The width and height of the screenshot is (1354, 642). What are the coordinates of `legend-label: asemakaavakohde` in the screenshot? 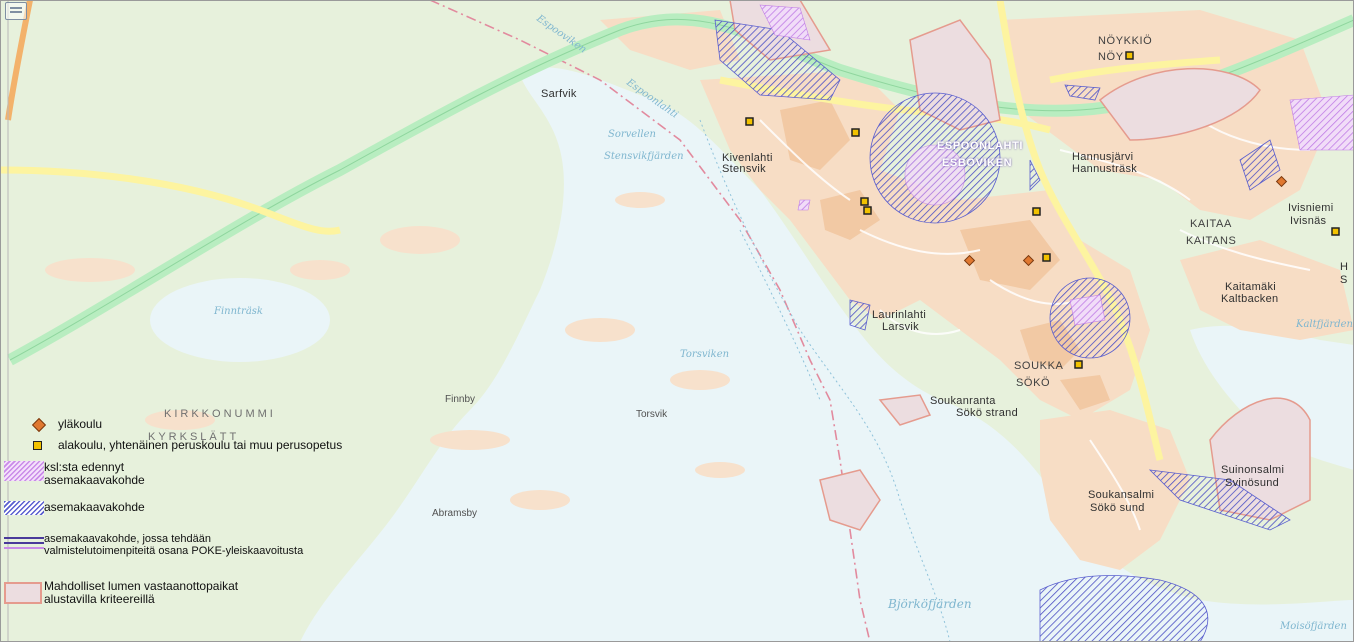 It's located at (94, 507).